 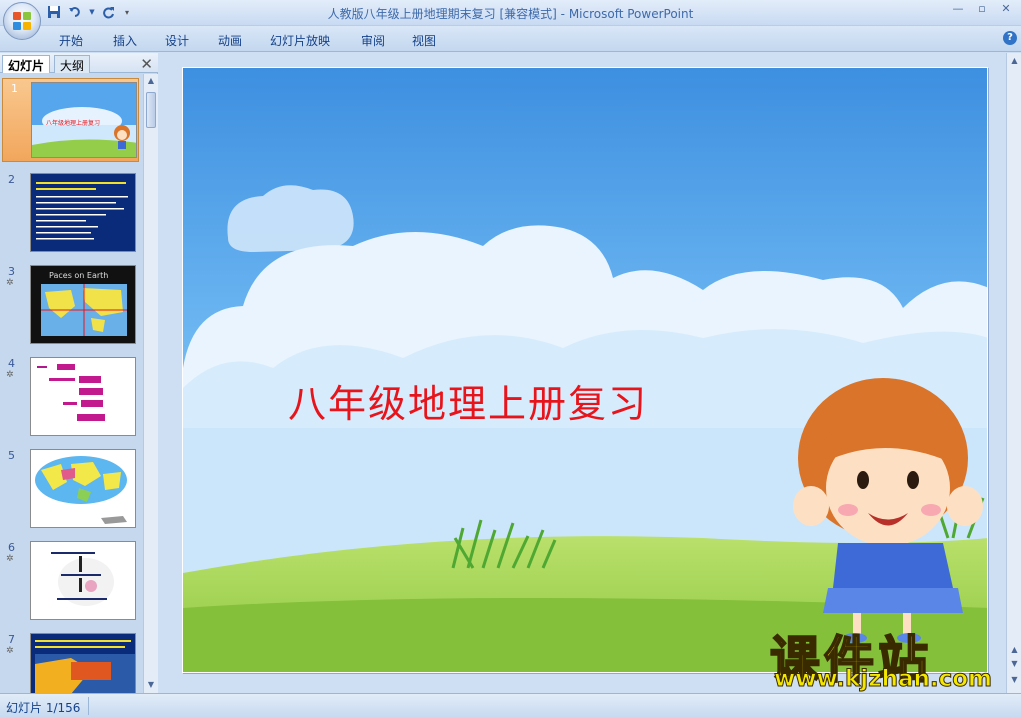 I want to click on thumbnail-number: 7, so click(x=11, y=639).